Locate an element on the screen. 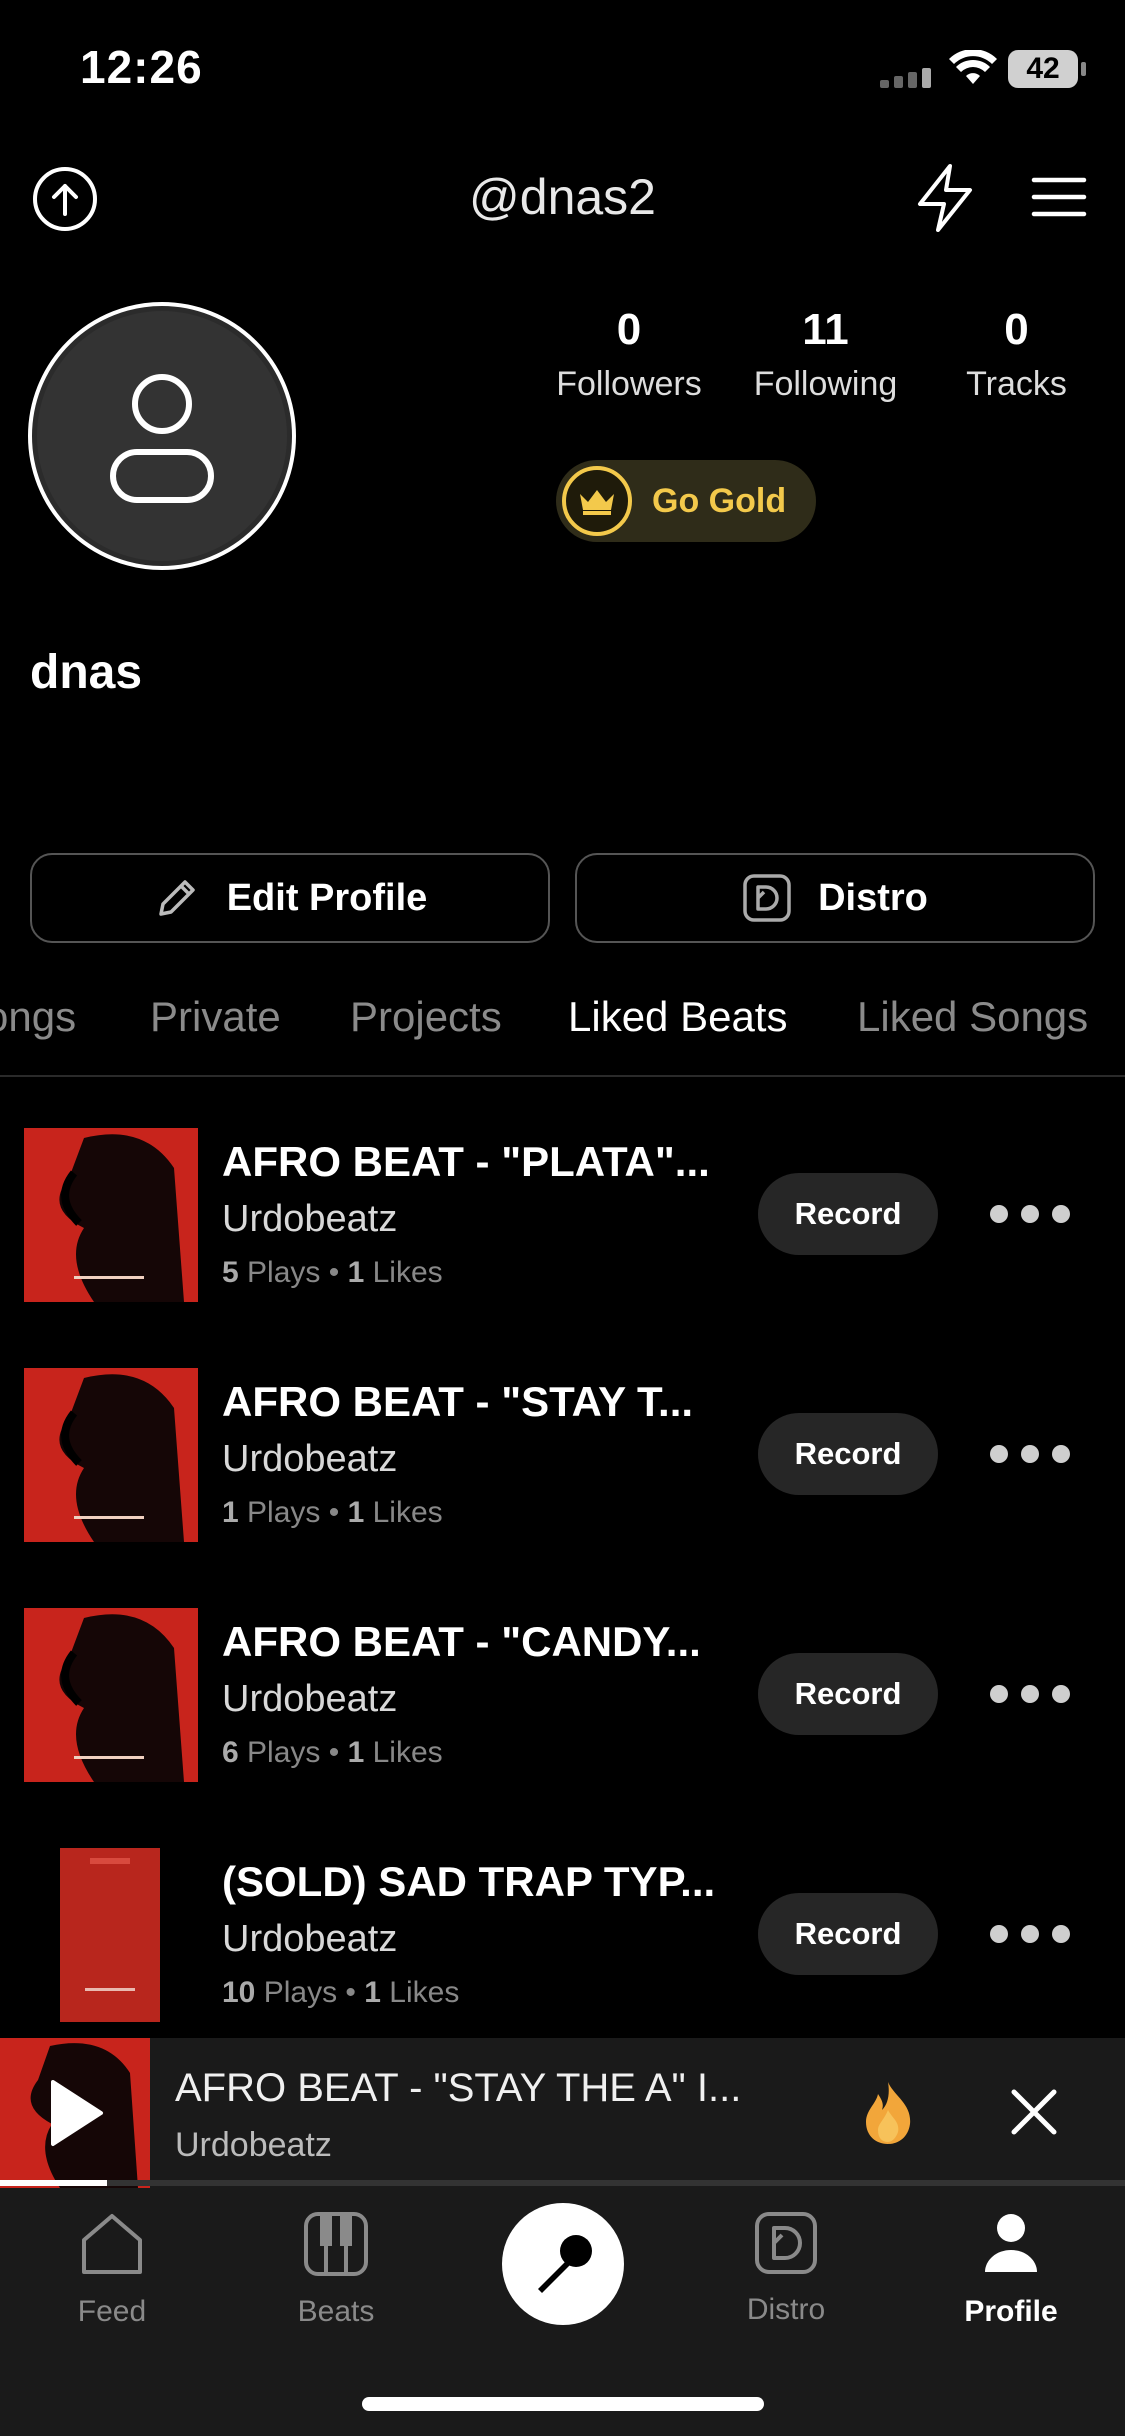 The height and width of the screenshot is (2436, 1125). crown-icon is located at coordinates (597, 501).